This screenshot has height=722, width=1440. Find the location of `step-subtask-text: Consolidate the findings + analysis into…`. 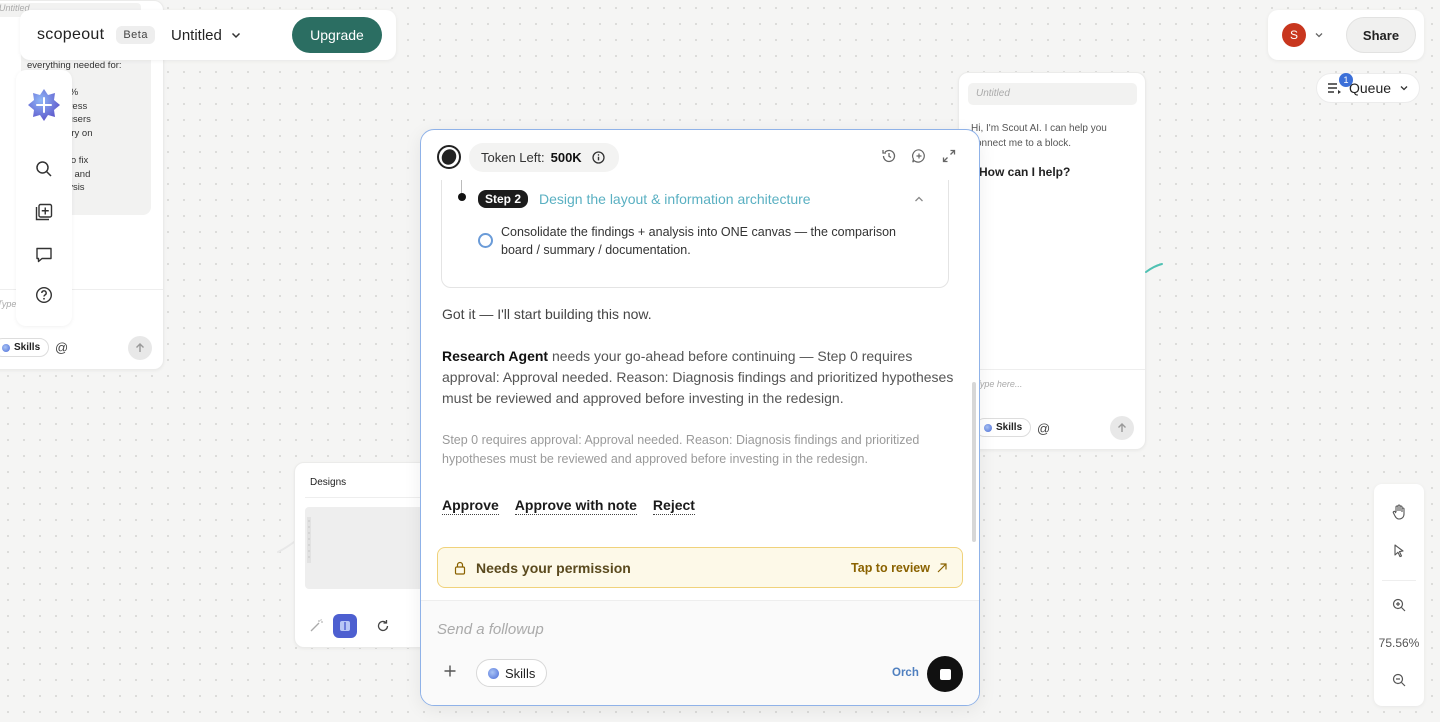

step-subtask-text: Consolidate the findings + analysis into… is located at coordinates (699, 241).